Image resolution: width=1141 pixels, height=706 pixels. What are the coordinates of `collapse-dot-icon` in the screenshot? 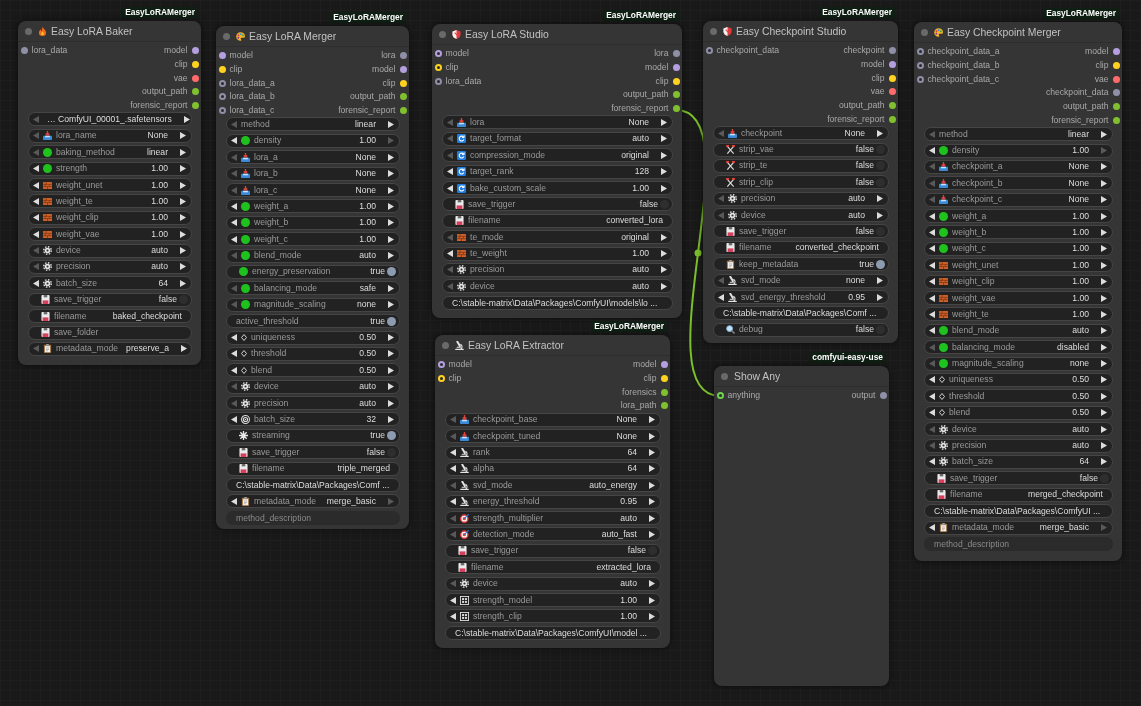 It's located at (442, 34).